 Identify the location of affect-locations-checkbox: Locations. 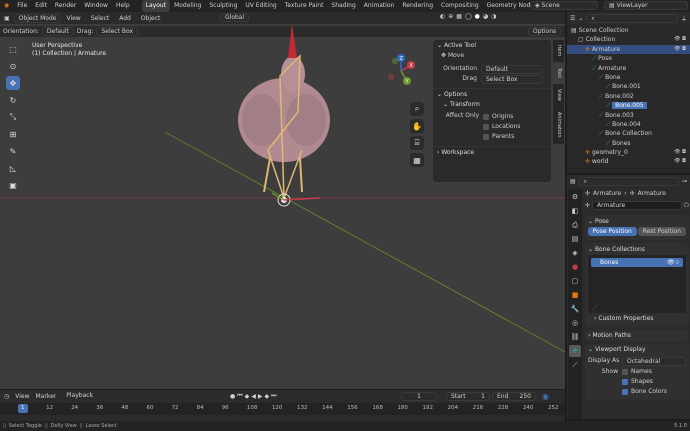
(502, 127).